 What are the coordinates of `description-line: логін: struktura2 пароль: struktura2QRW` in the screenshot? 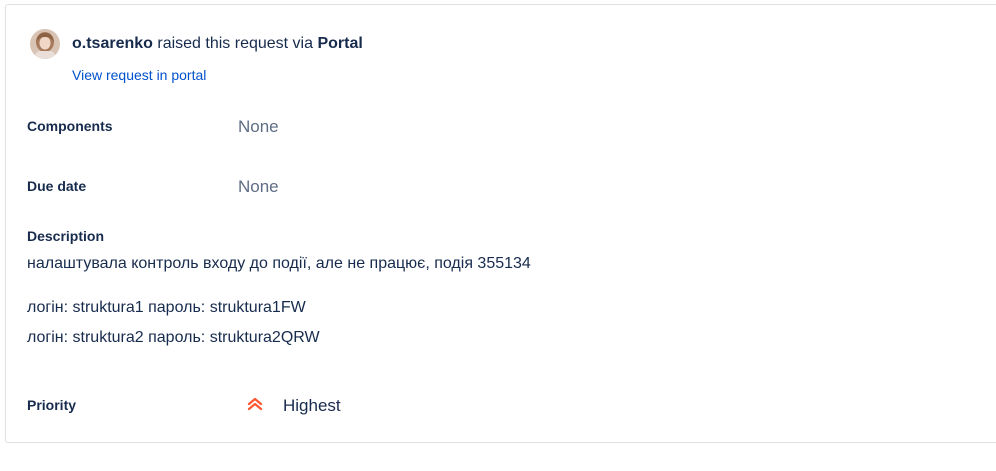 It's located at (173, 337).